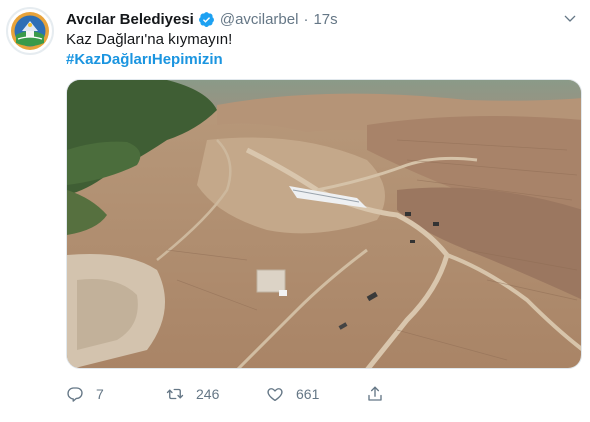 This screenshot has width=590, height=422. I want to click on reply-count: 7, so click(100, 394).